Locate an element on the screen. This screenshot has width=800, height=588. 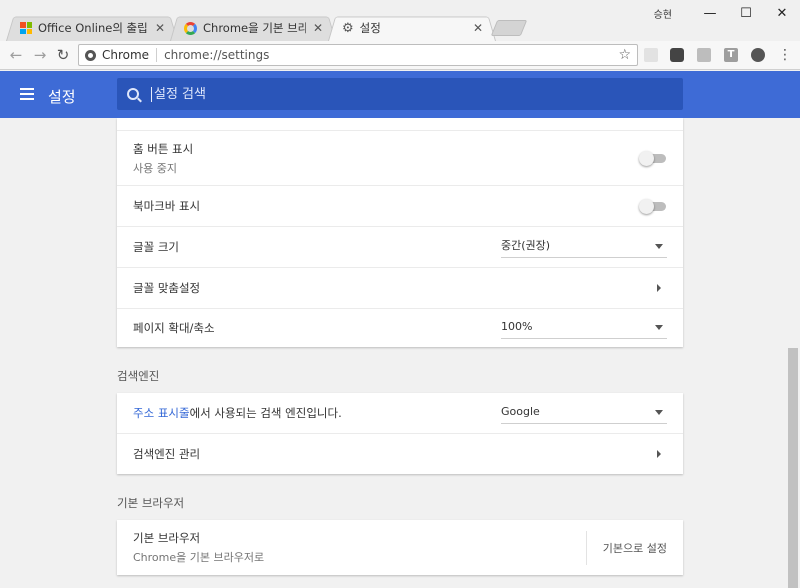
forward-arrow-icon: → is located at coordinates (40, 55).